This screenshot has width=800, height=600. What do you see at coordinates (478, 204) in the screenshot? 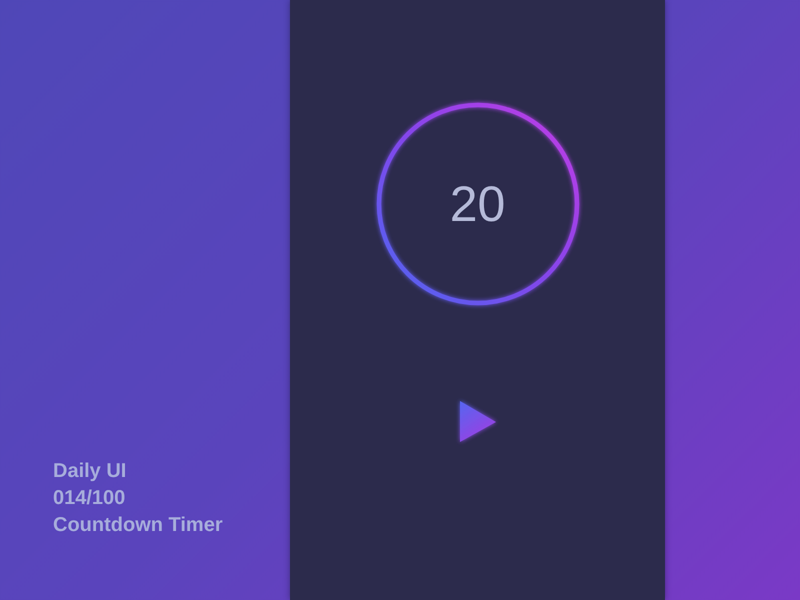
I see `countdown-number: 20` at bounding box center [478, 204].